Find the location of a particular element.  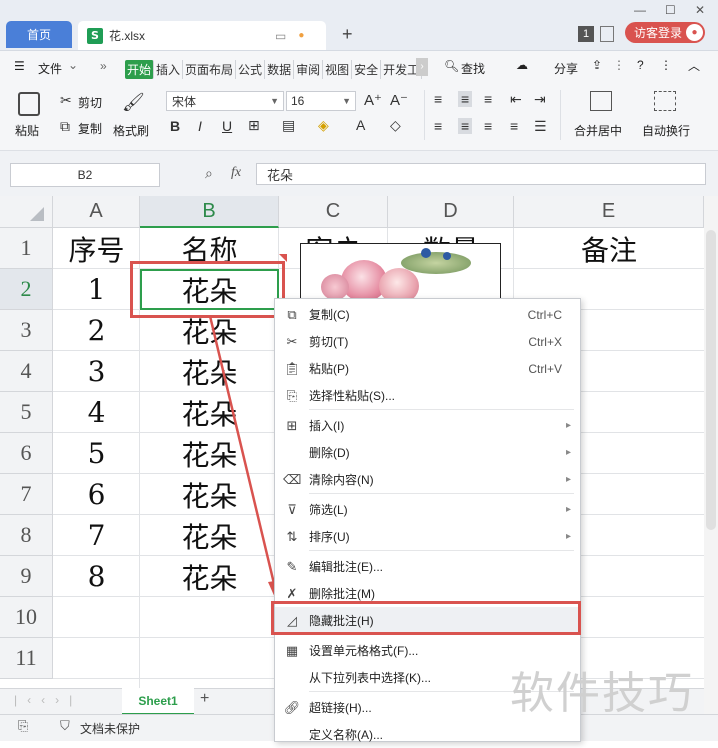

menu-item-1: ✂ 剪切(T) Ctrl+X is located at coordinates (427, 341).